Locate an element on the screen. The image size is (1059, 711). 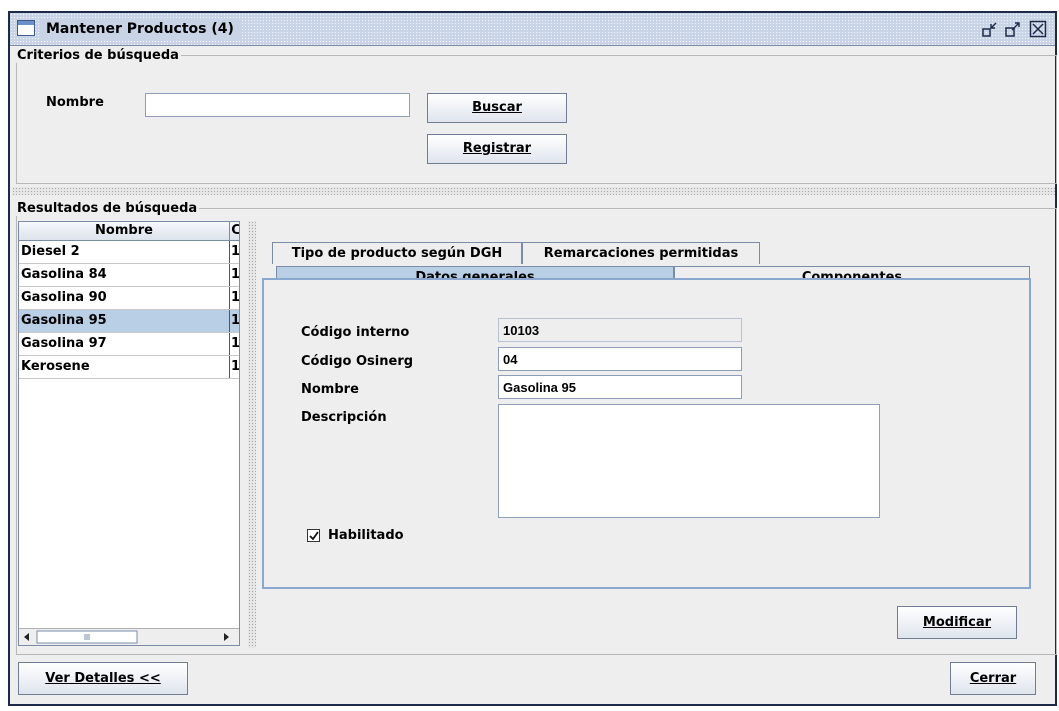
habilitado-checkbox is located at coordinates (313, 535).